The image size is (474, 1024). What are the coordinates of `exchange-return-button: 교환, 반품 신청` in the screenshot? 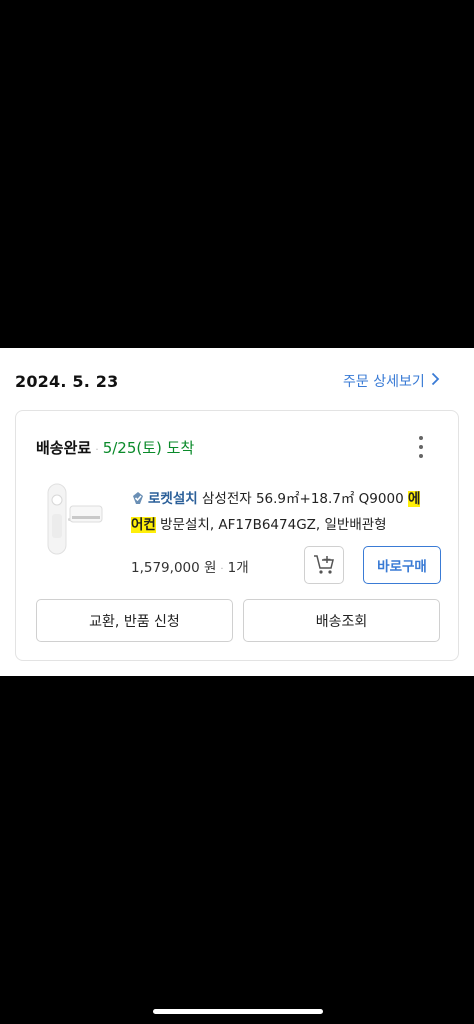 It's located at (134, 620).